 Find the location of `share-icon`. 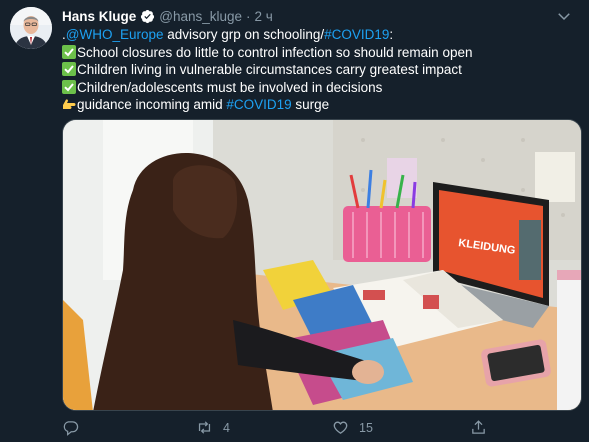

share-icon is located at coordinates (478, 427).